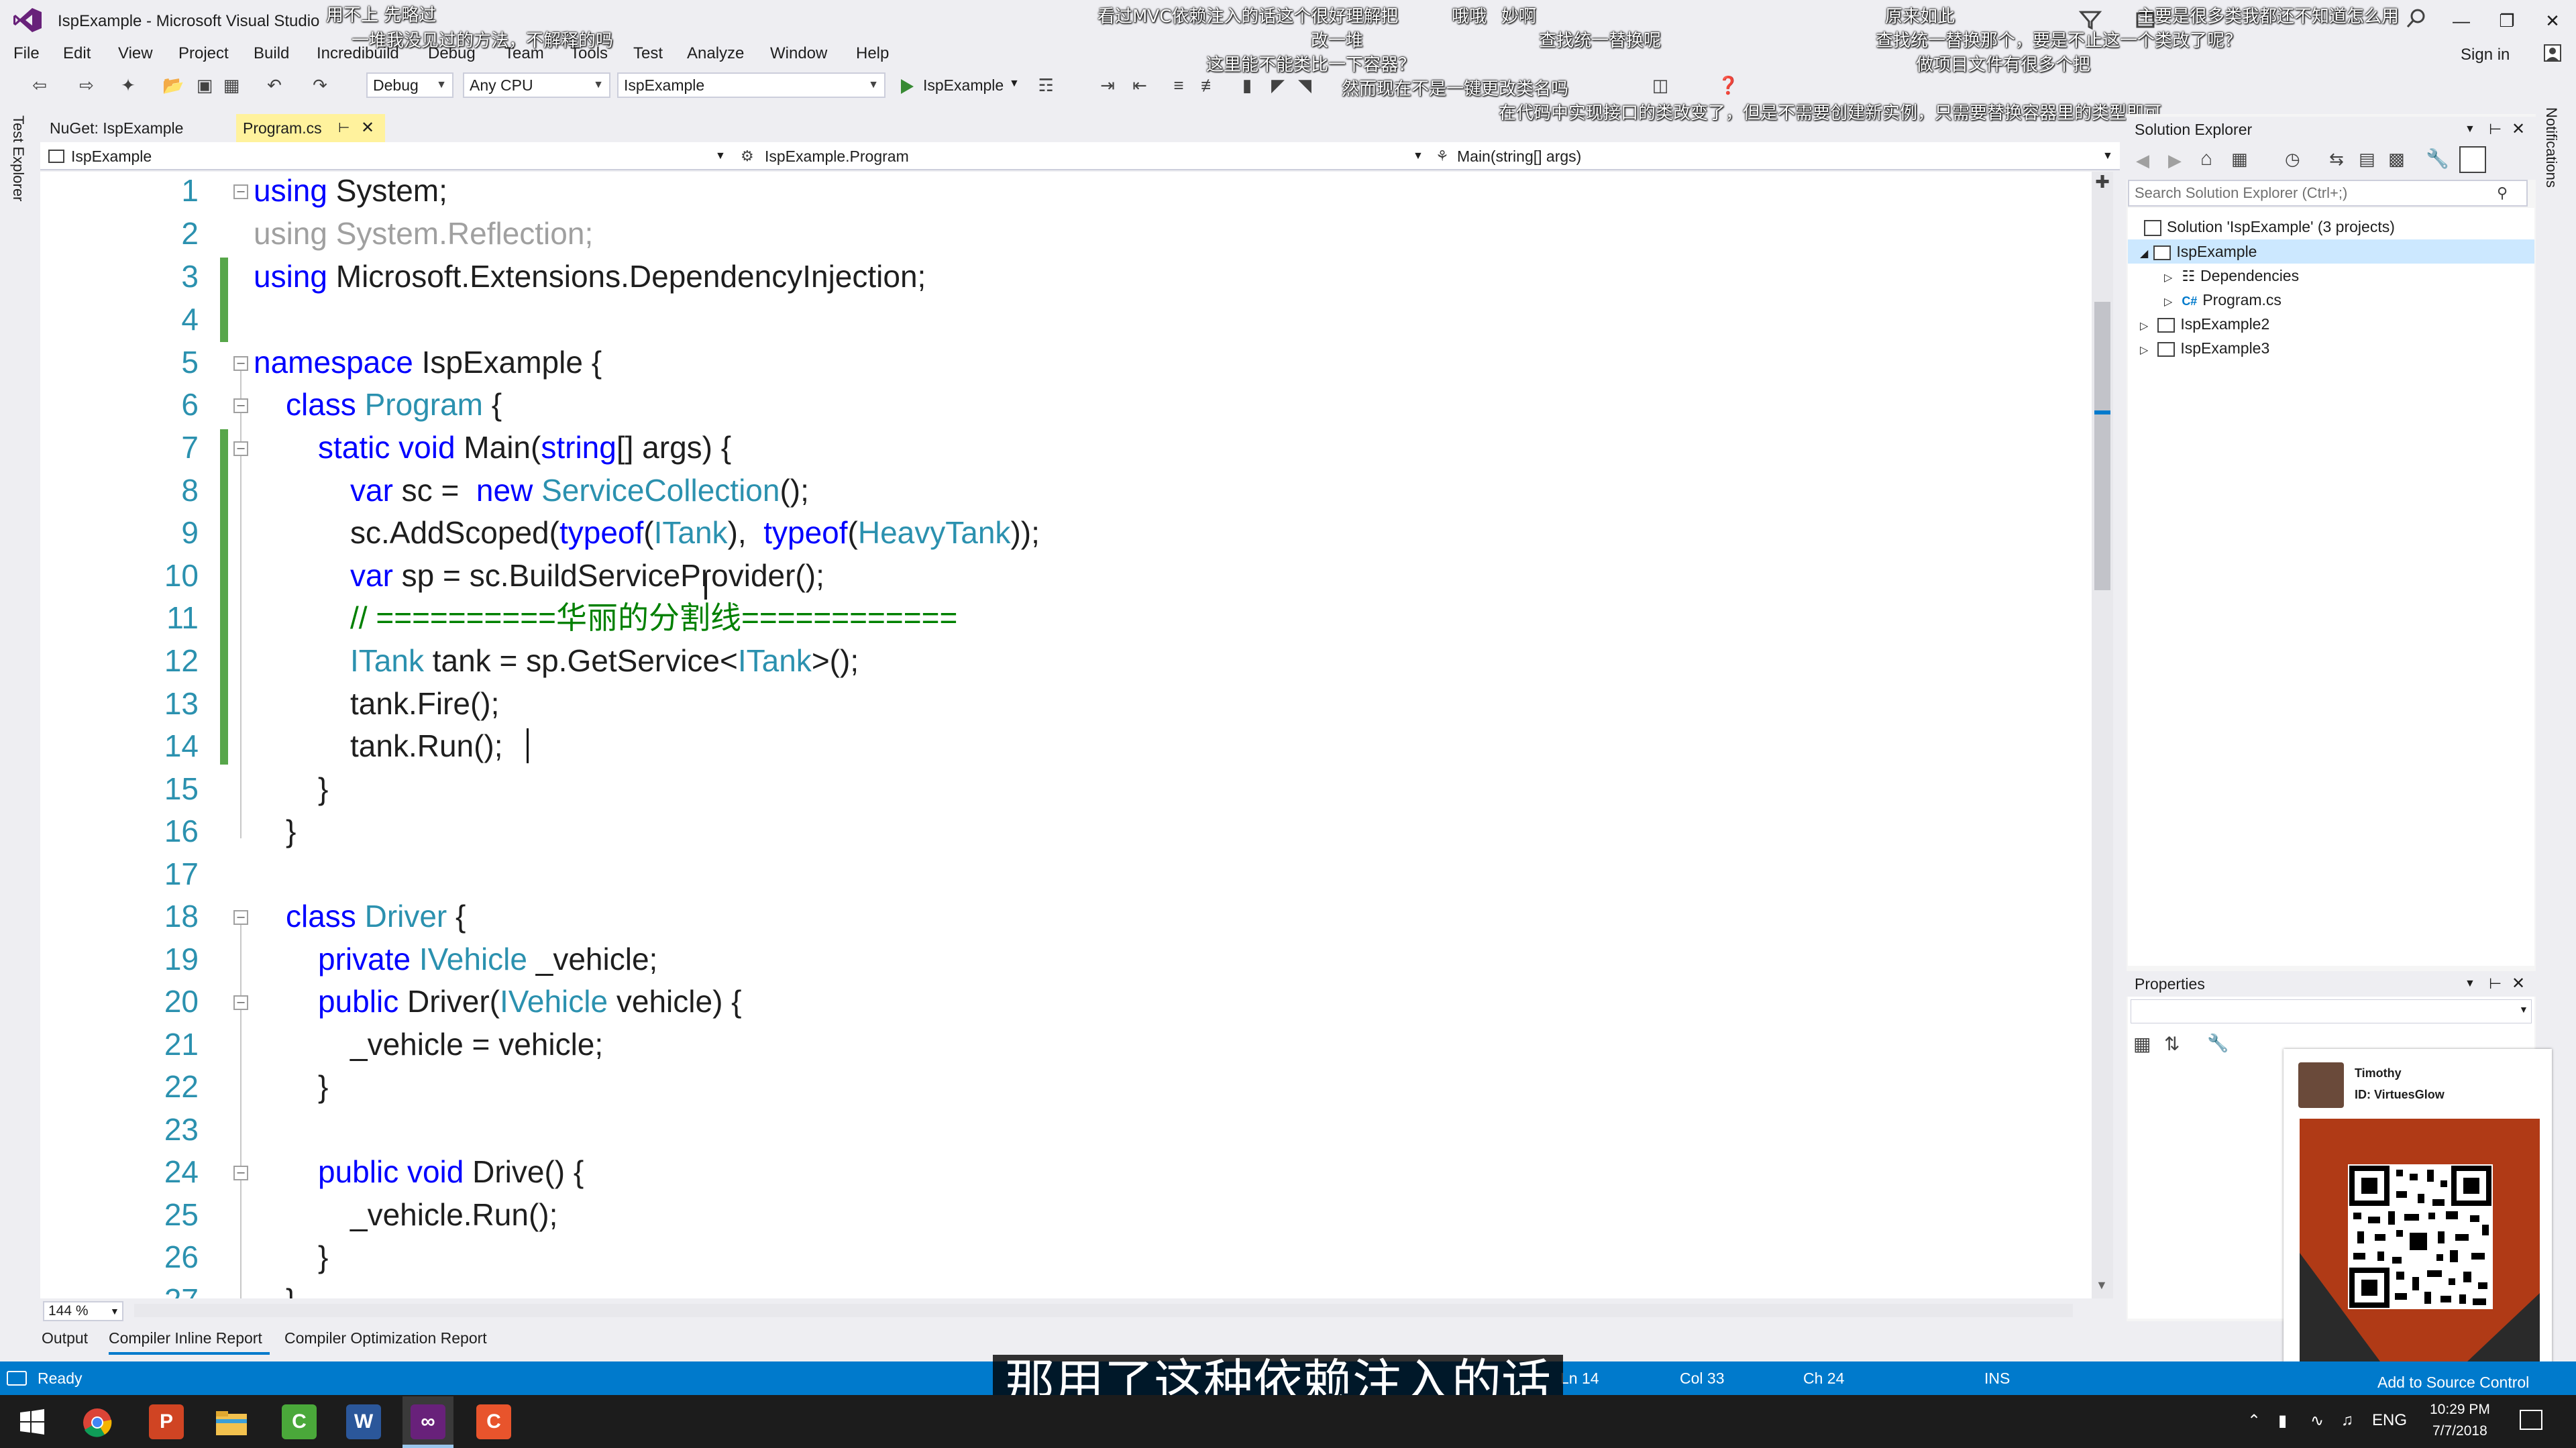 The height and width of the screenshot is (1448, 2576). Describe the element at coordinates (2102, 185) in the screenshot. I see `split-window-icon: ✚` at that location.